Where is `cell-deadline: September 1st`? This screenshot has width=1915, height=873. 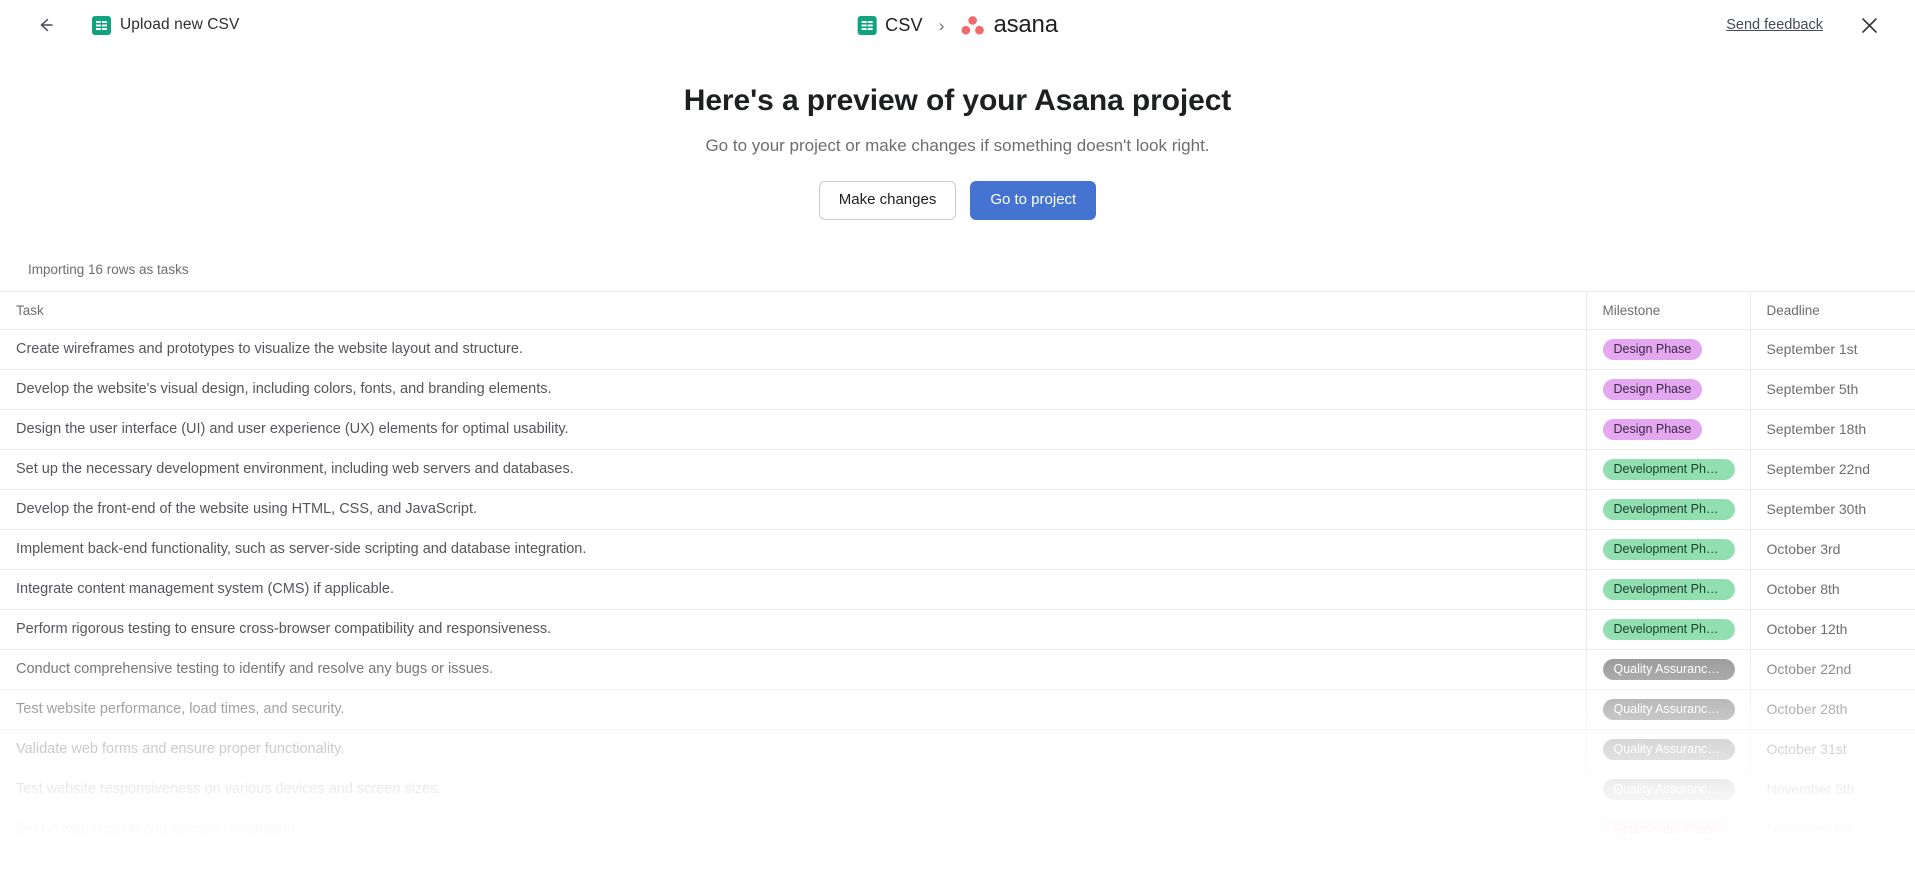 cell-deadline: September 1st is located at coordinates (1832, 349).